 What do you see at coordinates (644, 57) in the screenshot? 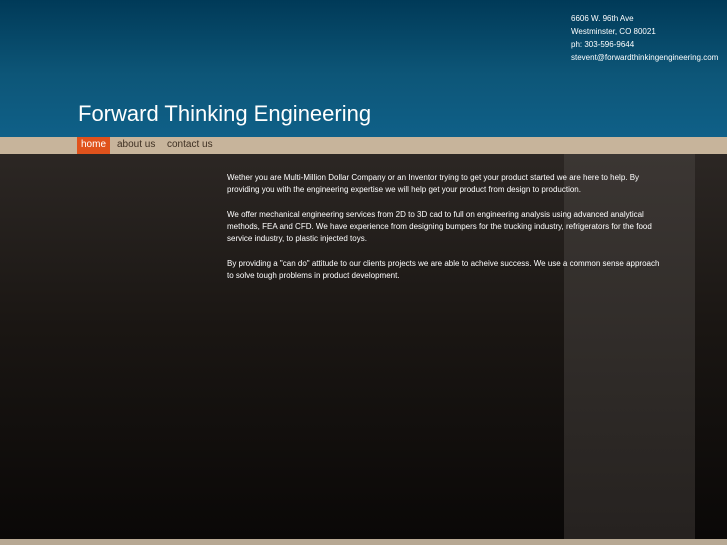
I see `email-address: stevent@forwardthinkingengineering.com` at bounding box center [644, 57].